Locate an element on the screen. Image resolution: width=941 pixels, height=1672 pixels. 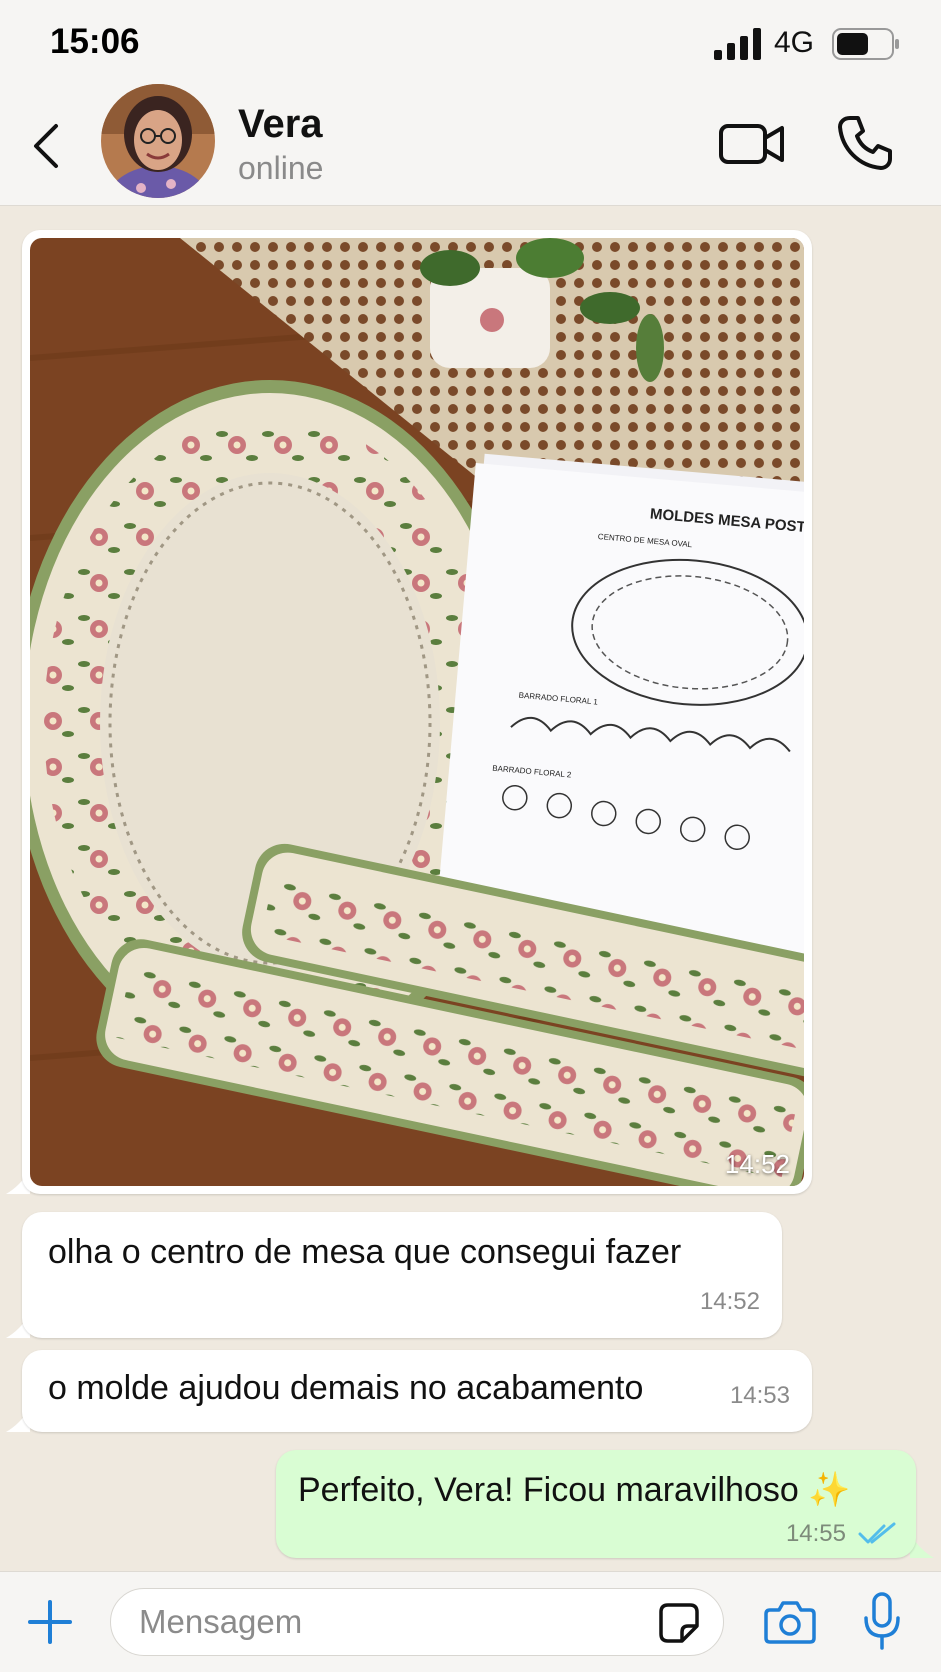
signal-bars-icon is located at coordinates (737, 44).